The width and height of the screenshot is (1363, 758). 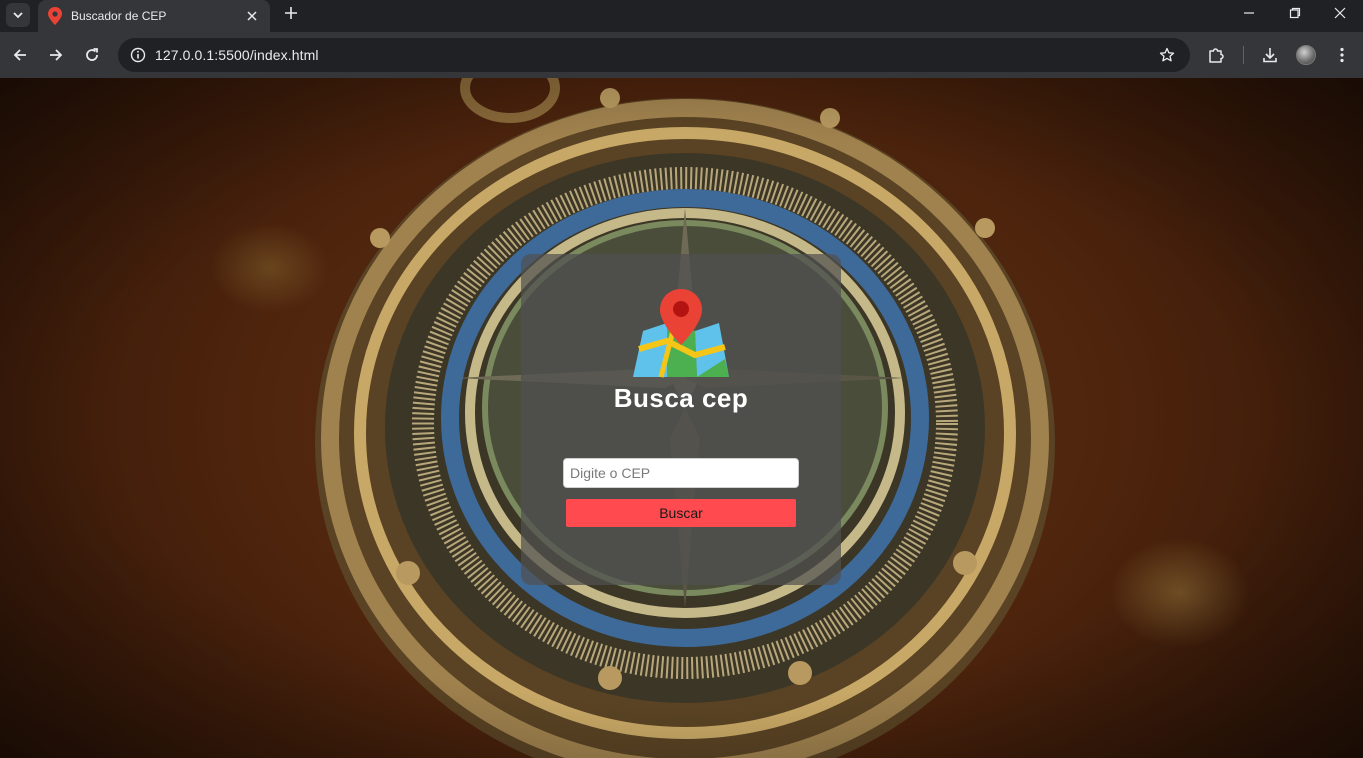 I want to click on url-text: 127.0.0.1:5500/index.html, so click(x=237, y=55).